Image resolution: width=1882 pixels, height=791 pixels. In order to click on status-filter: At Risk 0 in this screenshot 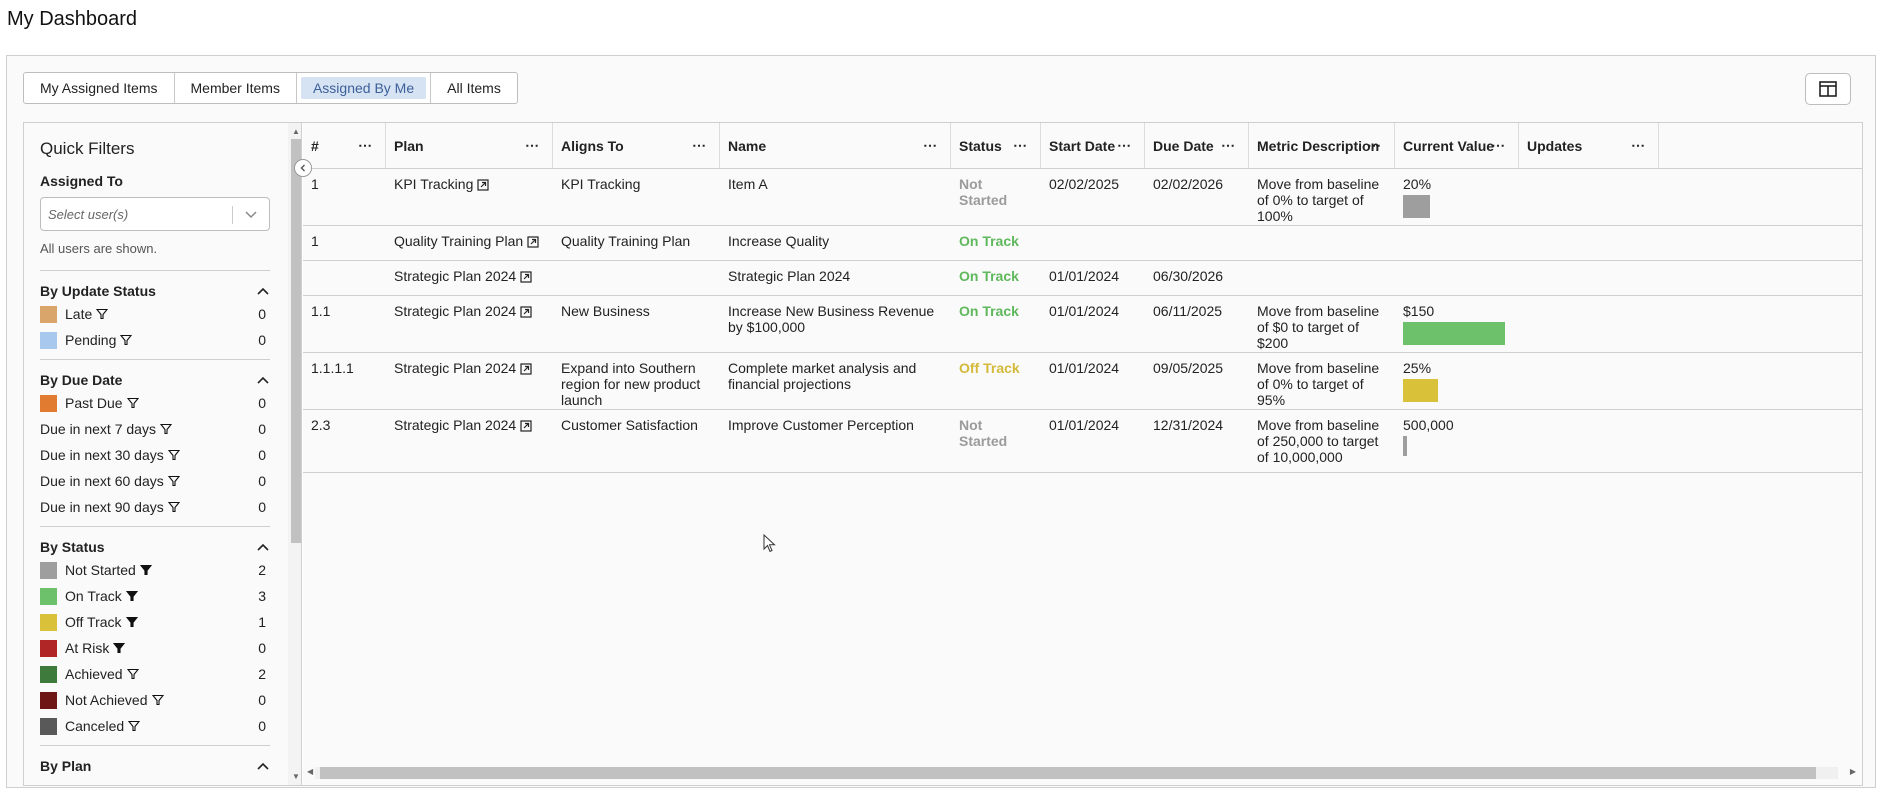, I will do `click(155, 648)`.